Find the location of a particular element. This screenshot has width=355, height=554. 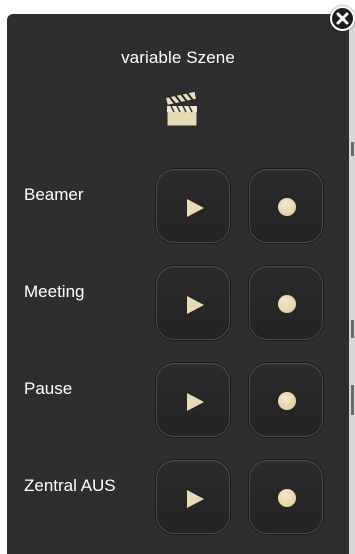

pause-play-button is located at coordinates (193, 400).